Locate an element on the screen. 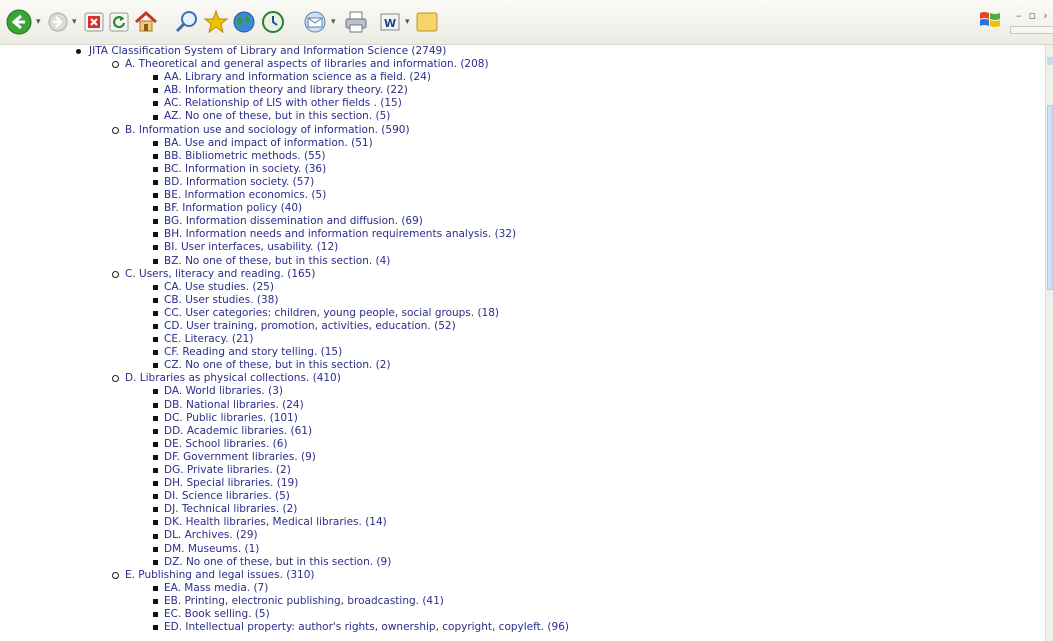  subsection-link: CB. User studies. (38) is located at coordinates (221, 300).